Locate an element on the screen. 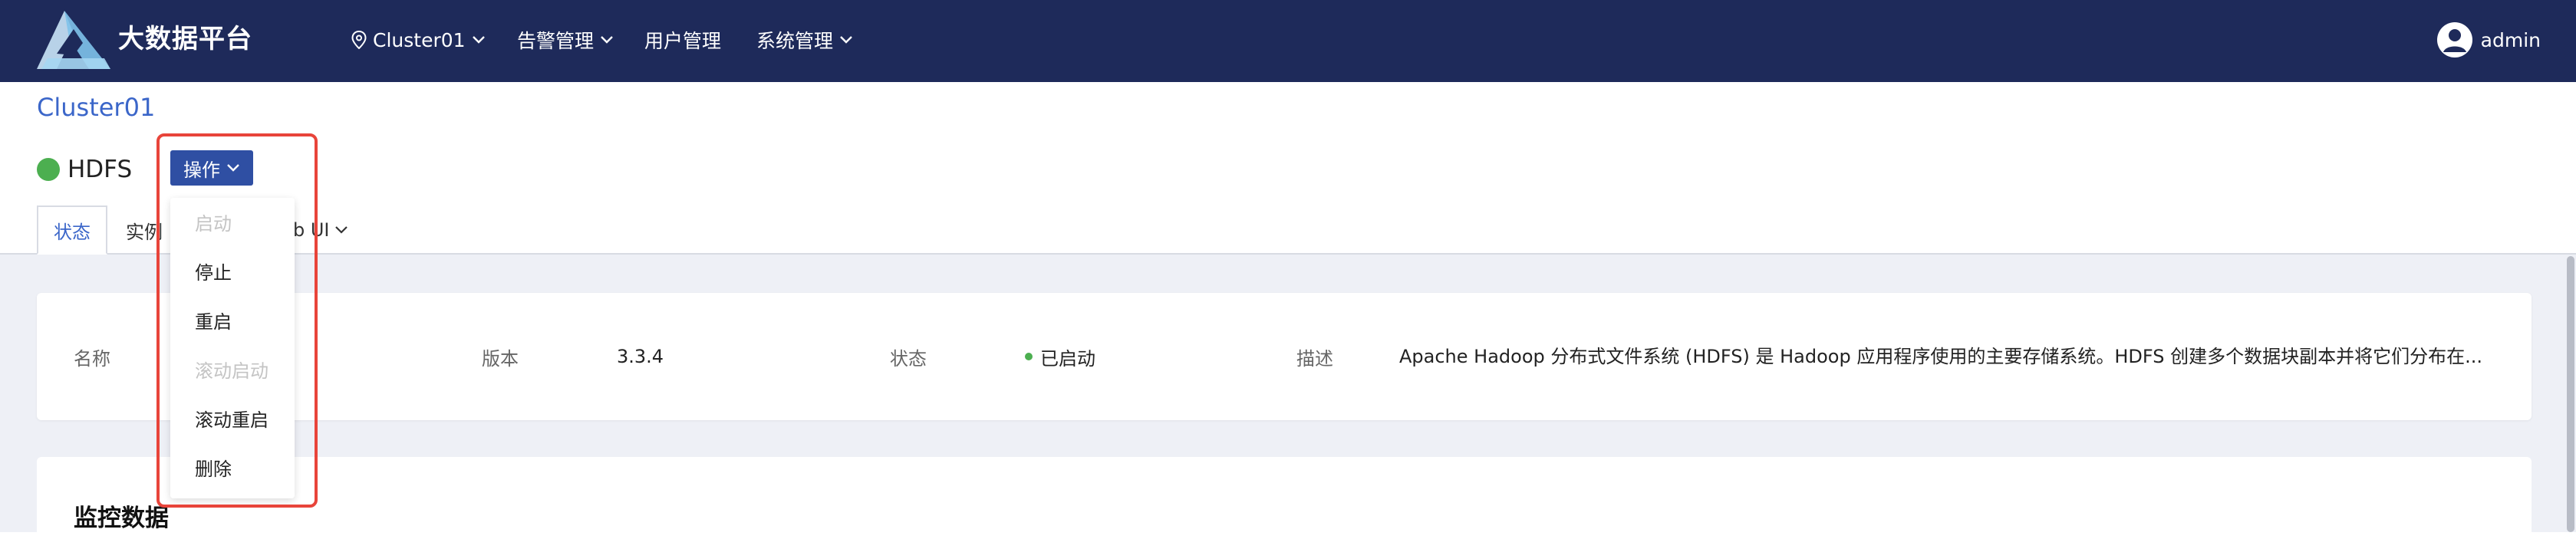 Image resolution: width=2576 pixels, height=549 pixels. top-navbar: 大数据平台 Cluster01 告警管理 用户管理 系统管理 admin is located at coordinates (1288, 41).